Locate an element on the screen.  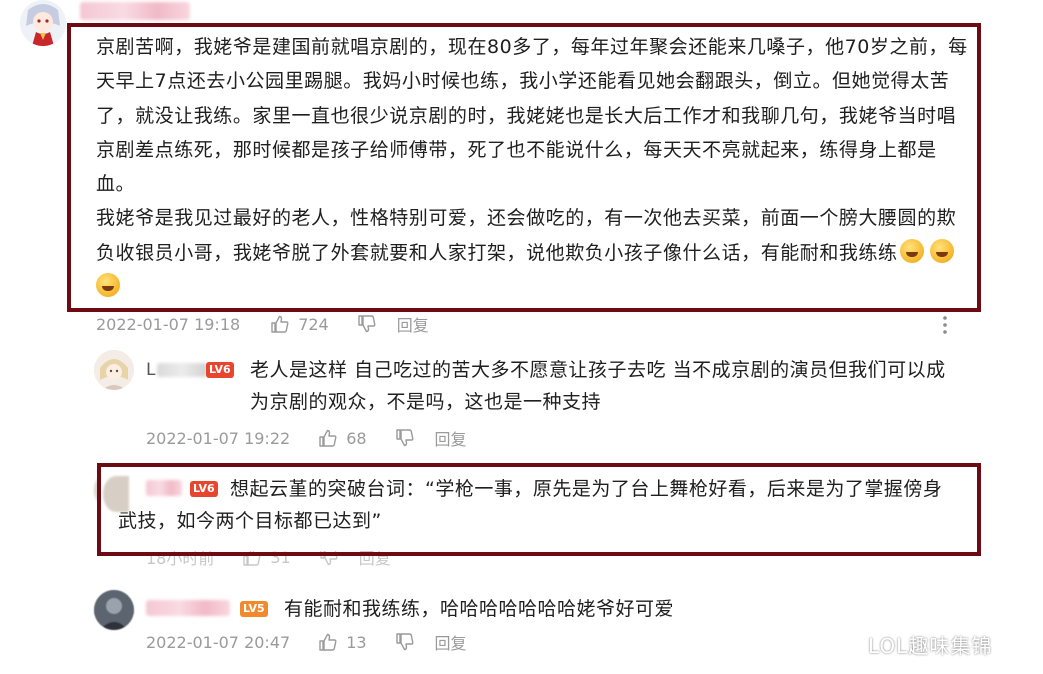
timestamp: 2022-01-07 19:18 is located at coordinates (168, 324).